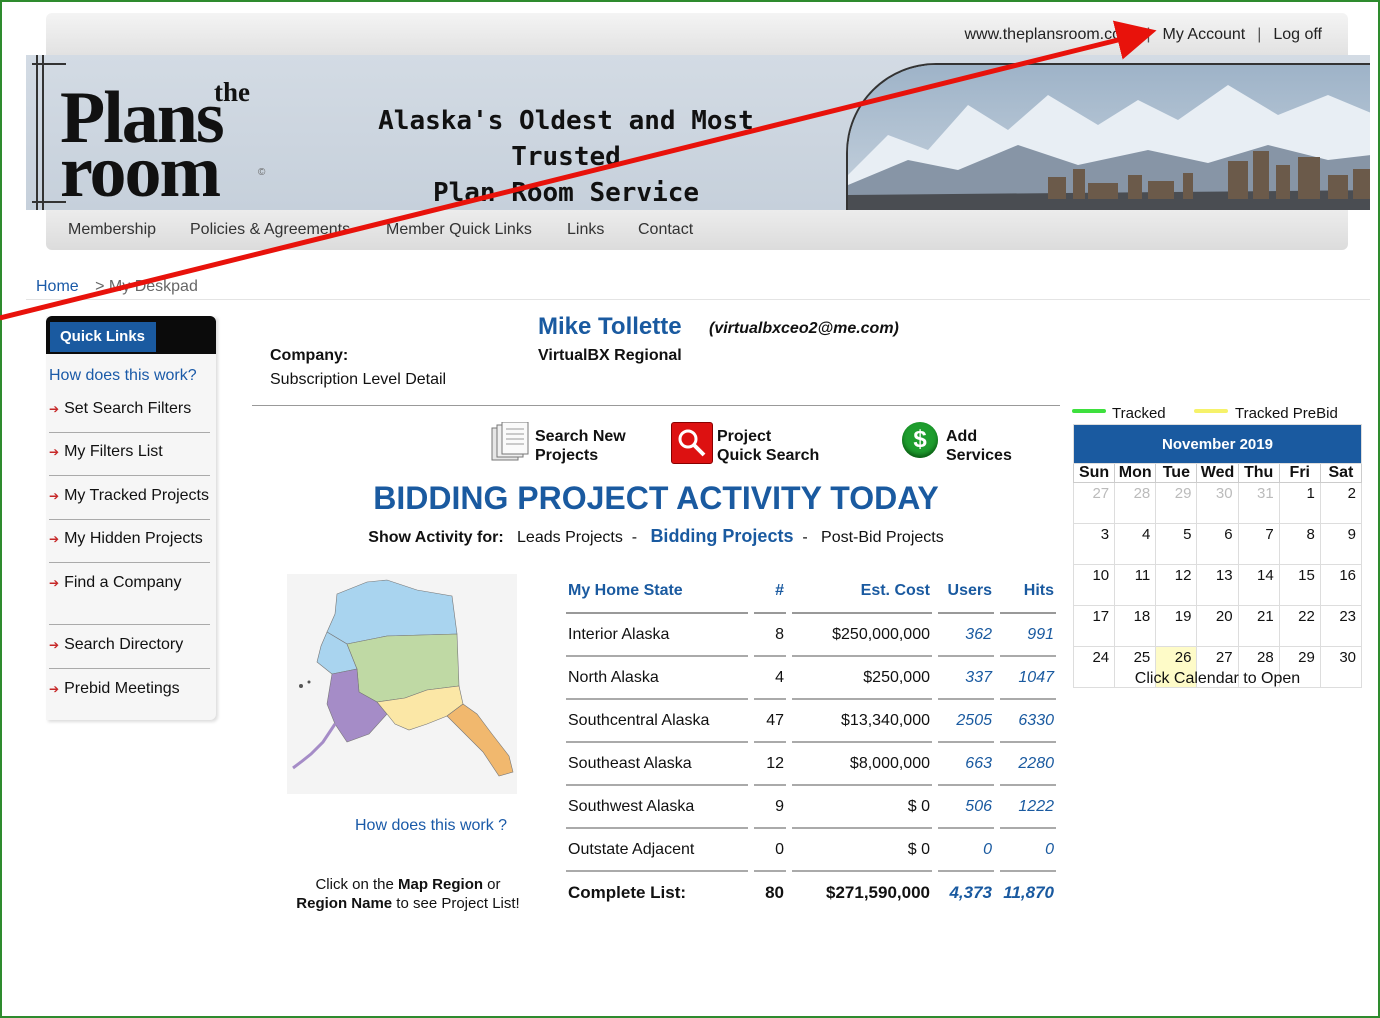  Describe the element at coordinates (862, 678) in the screenshot. I see `est-cost: $250,000` at that location.